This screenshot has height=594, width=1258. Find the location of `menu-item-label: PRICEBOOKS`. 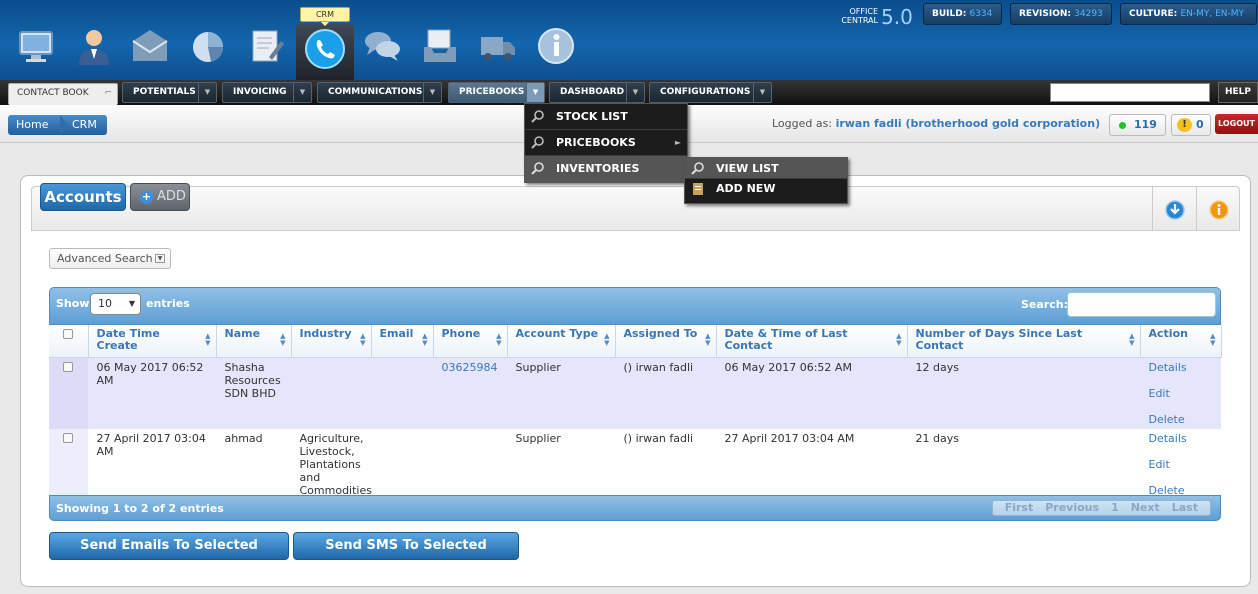

menu-item-label: PRICEBOOKS is located at coordinates (596, 142).